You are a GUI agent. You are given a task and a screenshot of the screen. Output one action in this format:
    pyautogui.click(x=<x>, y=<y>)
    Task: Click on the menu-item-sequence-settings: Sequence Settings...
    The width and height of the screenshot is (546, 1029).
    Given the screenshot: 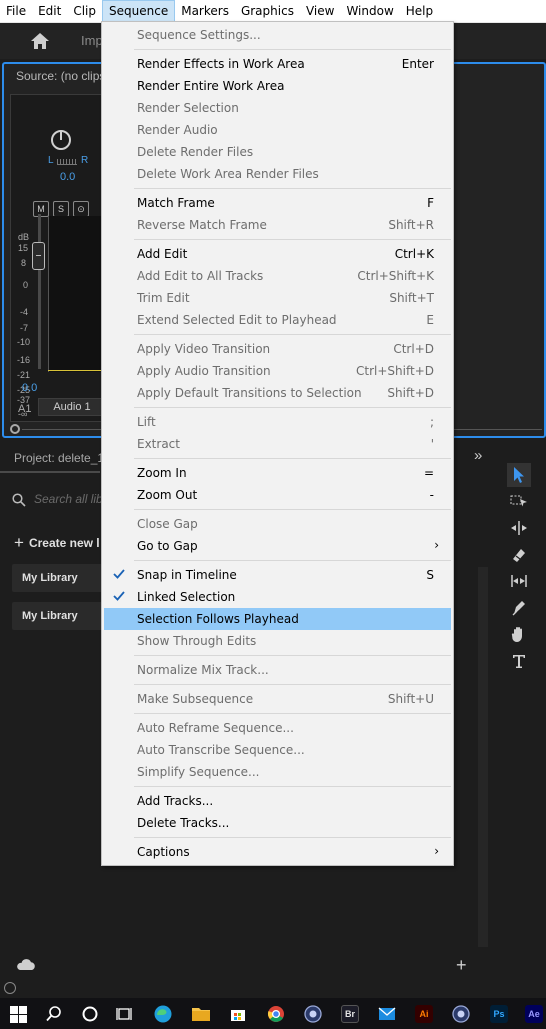 What is the action you would take?
    pyautogui.click(x=277, y=35)
    